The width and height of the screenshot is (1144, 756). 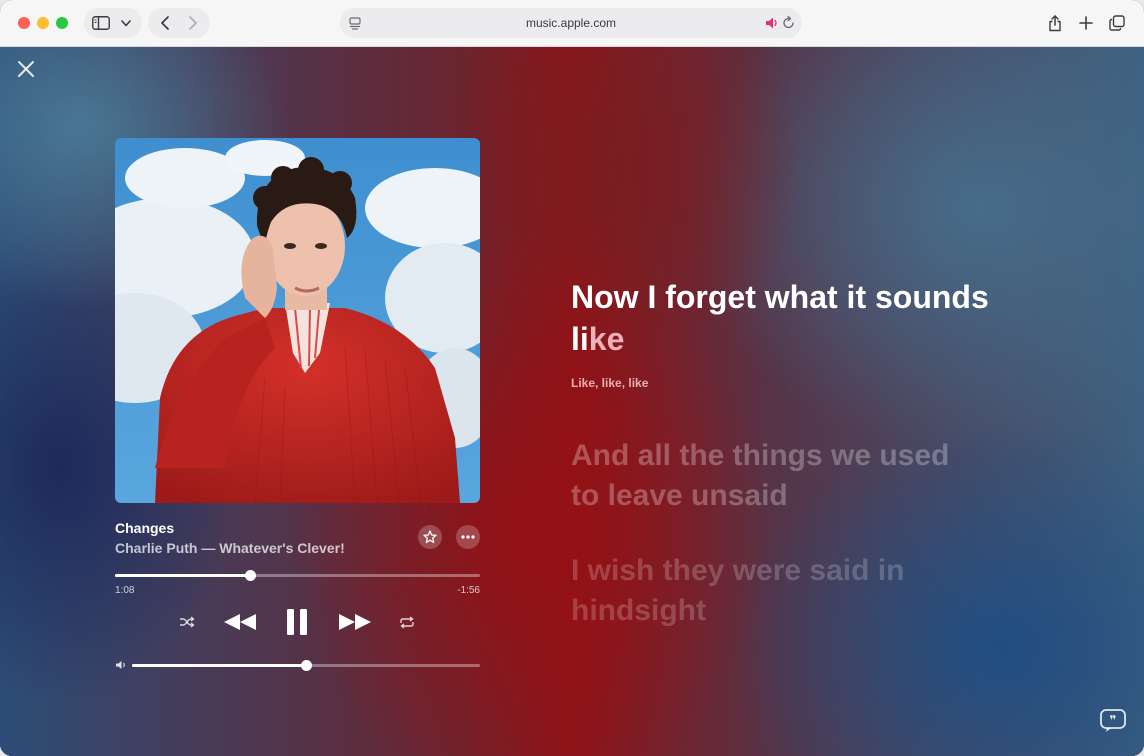 What do you see at coordinates (297, 575) in the screenshot?
I see `playback-progress-bar` at bounding box center [297, 575].